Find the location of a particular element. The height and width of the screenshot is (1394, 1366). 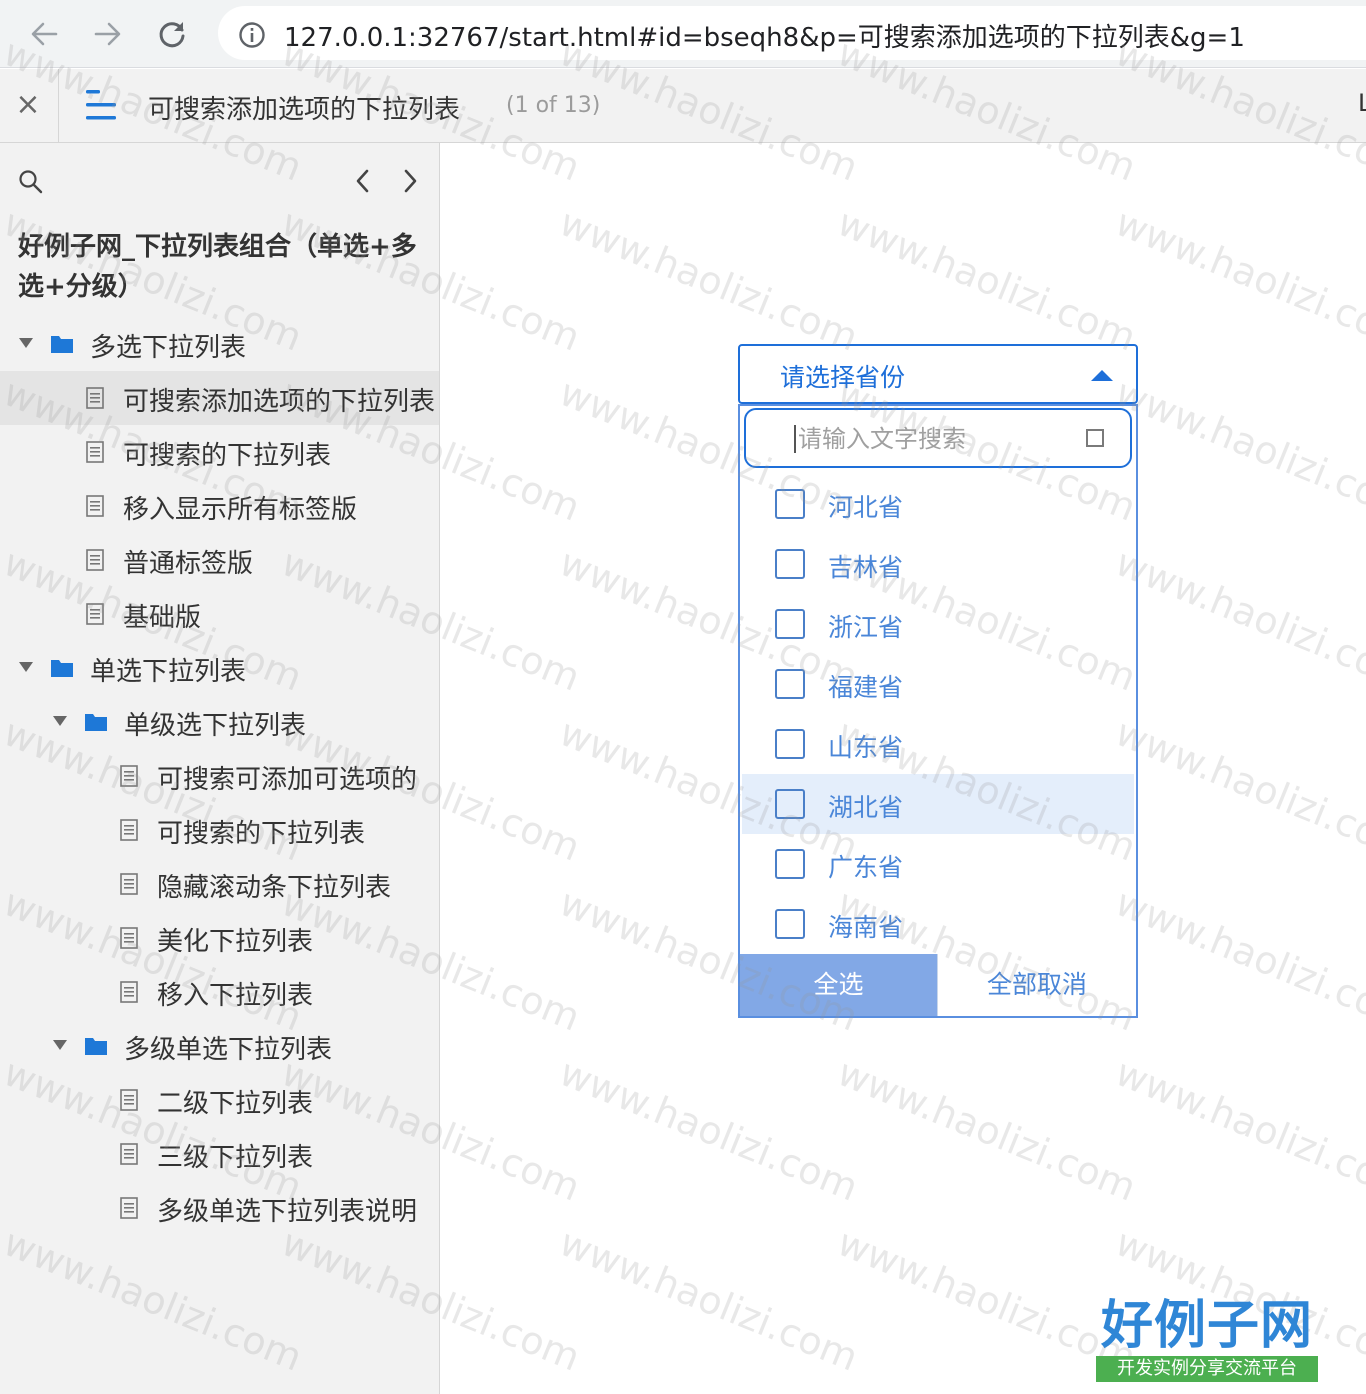

forward-button is located at coordinates (108, 34).